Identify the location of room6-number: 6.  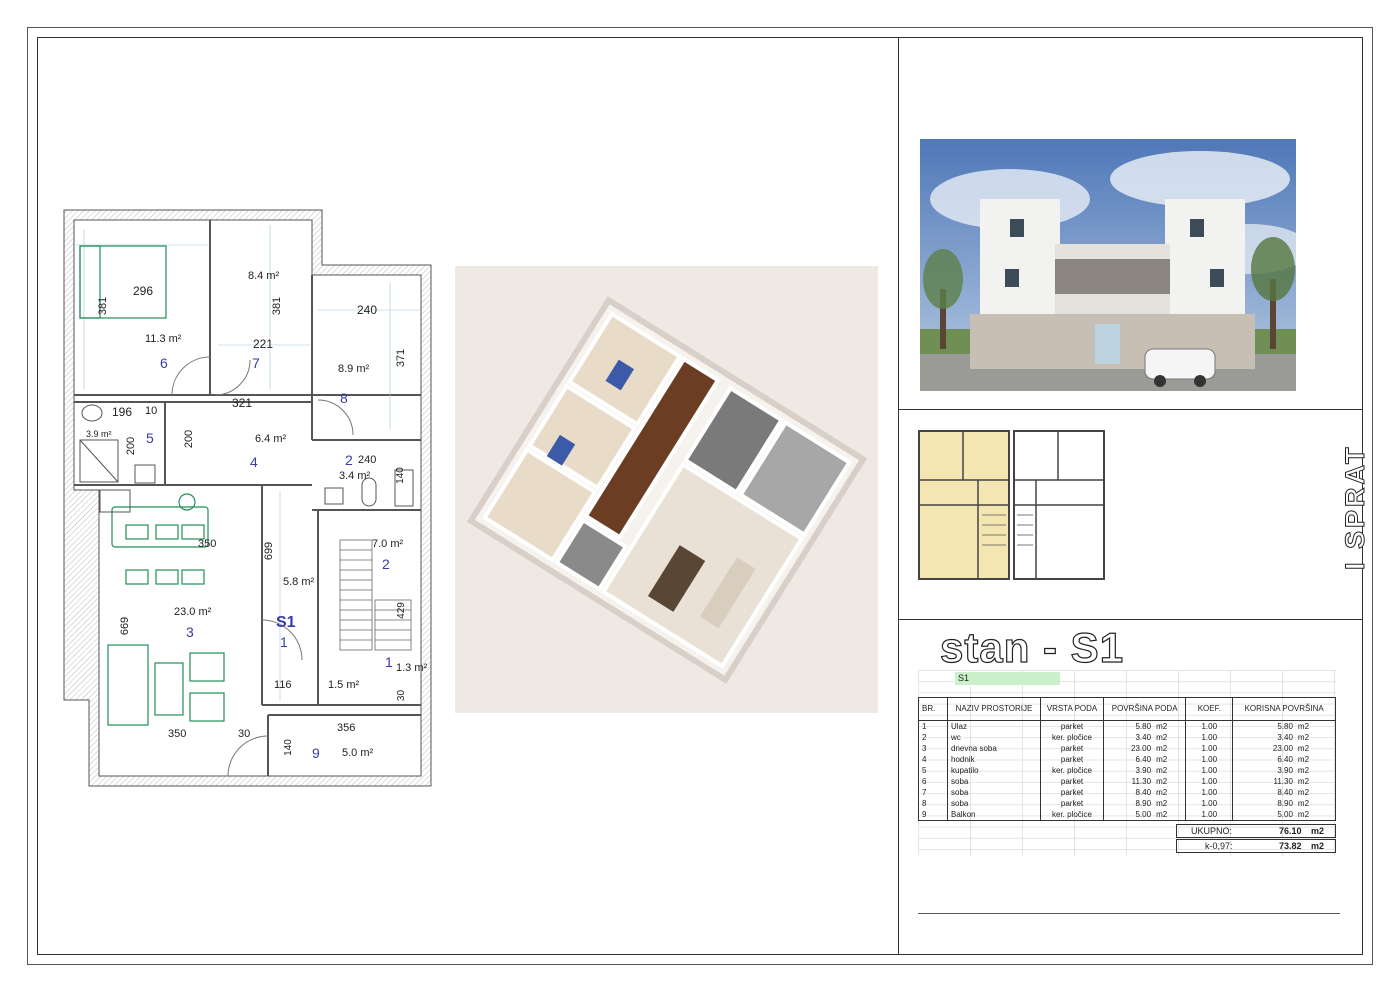
(164, 363).